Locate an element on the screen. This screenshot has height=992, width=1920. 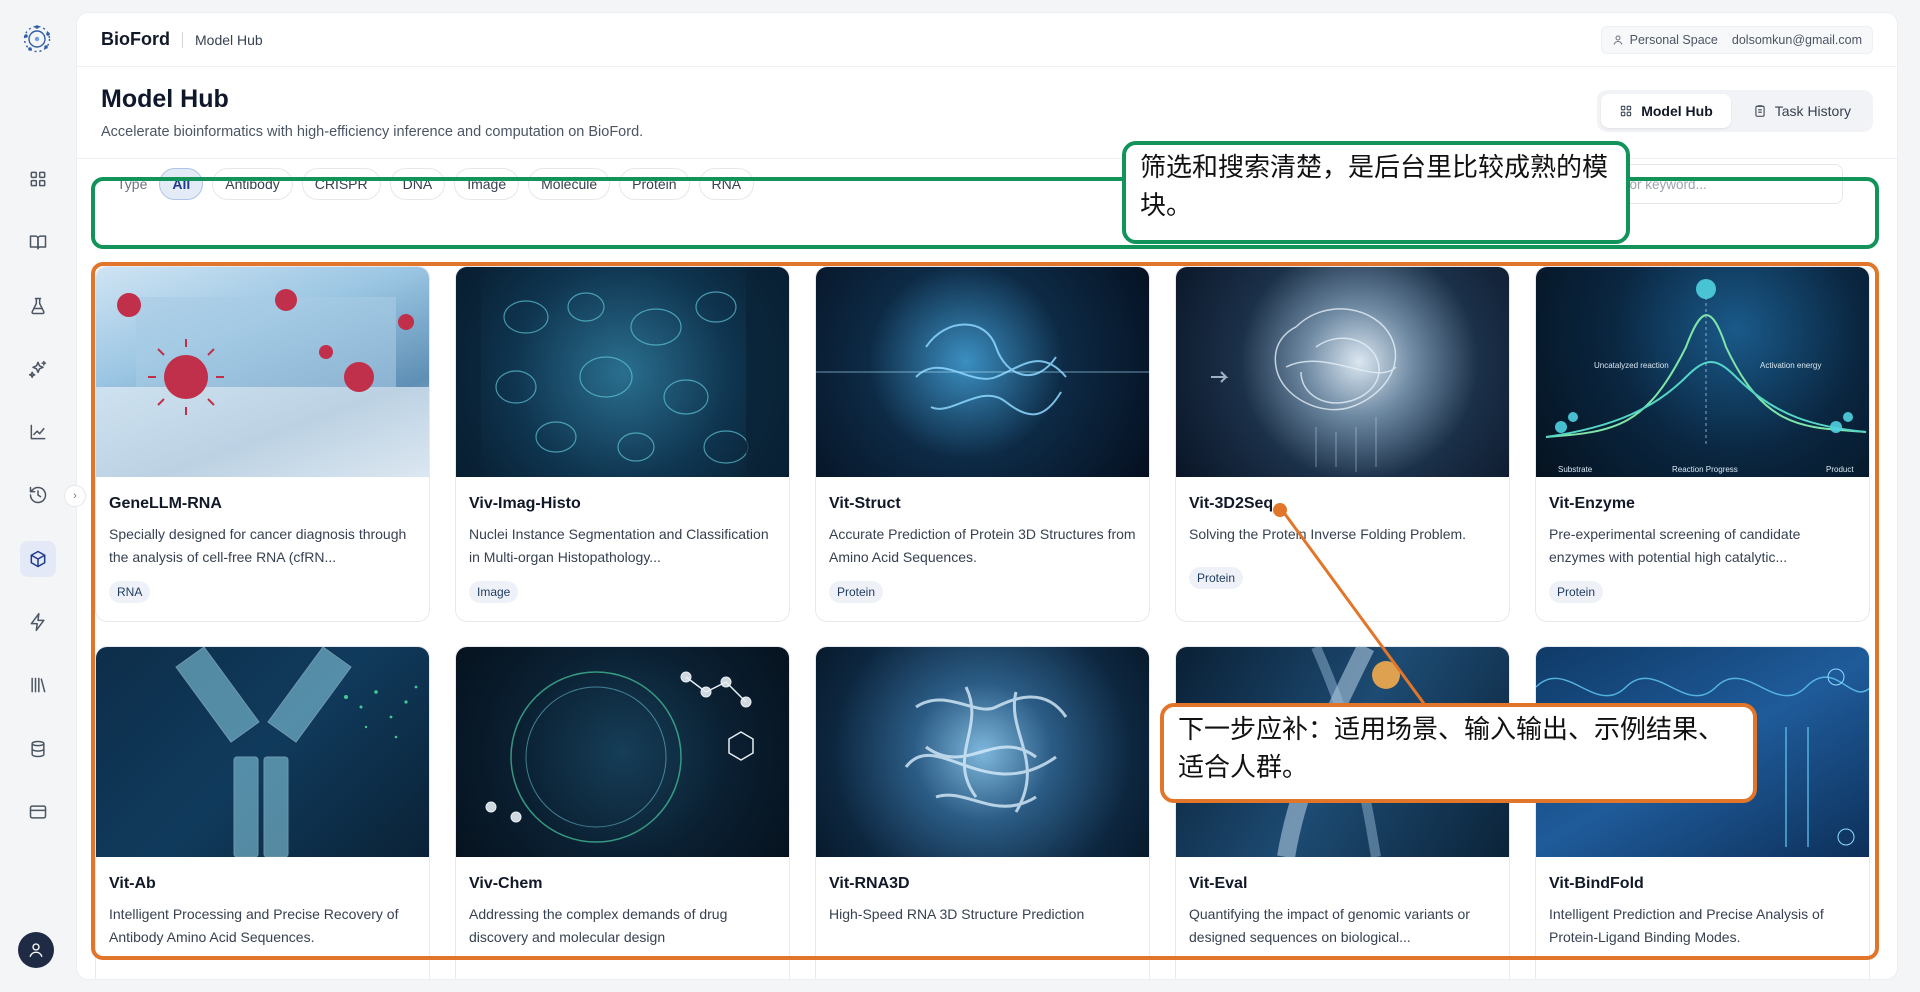
annotation-note-orange: 下一步应补：适用场景、输入输出、示例结果、适合人群。 is located at coordinates (1458, 753).